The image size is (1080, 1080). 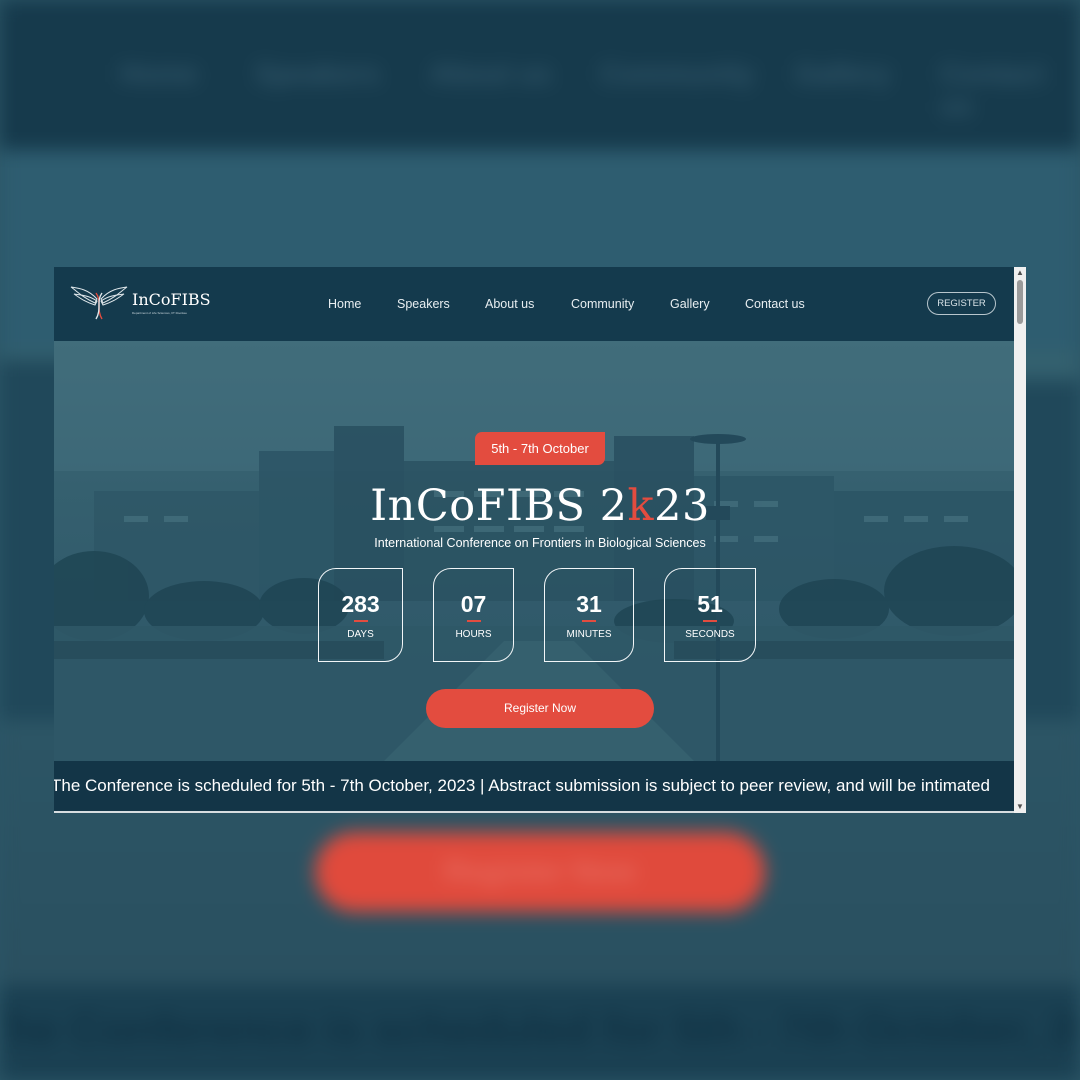 What do you see at coordinates (159, 313) in the screenshot?
I see `logo-subtext: Department of Life Sciences, IIT Roorkee` at bounding box center [159, 313].